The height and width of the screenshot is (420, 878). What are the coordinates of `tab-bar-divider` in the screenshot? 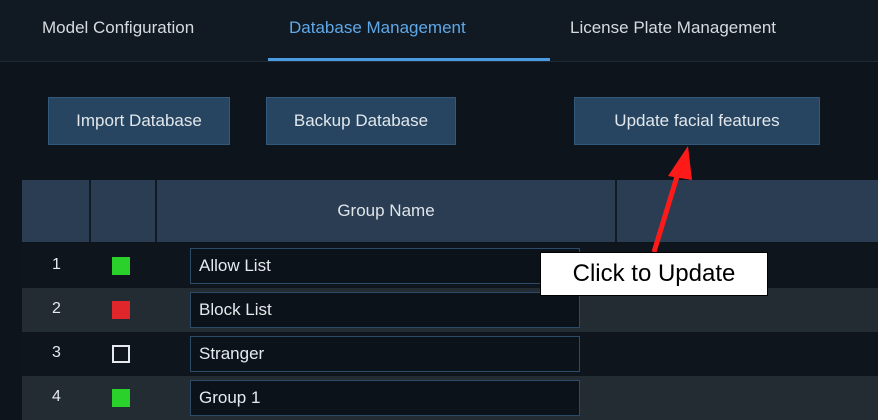 It's located at (439, 61).